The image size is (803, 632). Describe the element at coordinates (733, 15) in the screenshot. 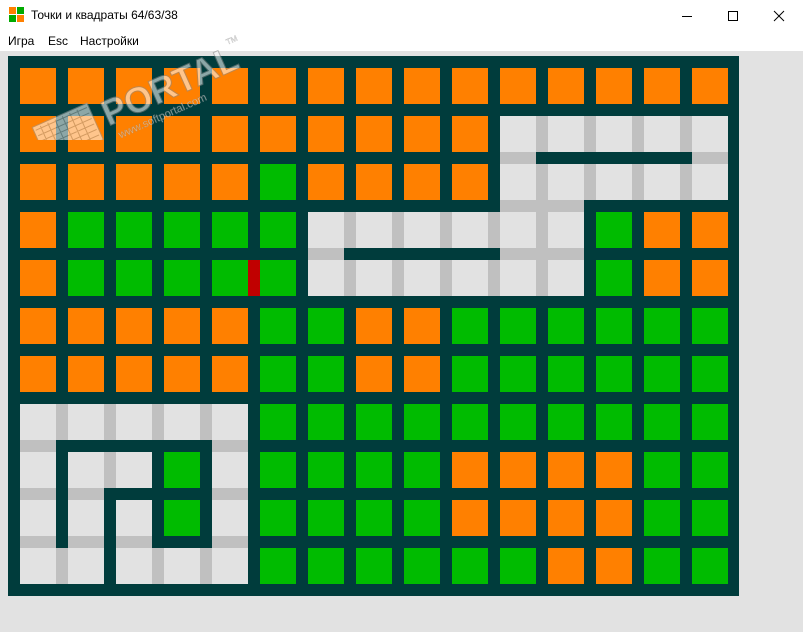

I see `maximize-button` at that location.